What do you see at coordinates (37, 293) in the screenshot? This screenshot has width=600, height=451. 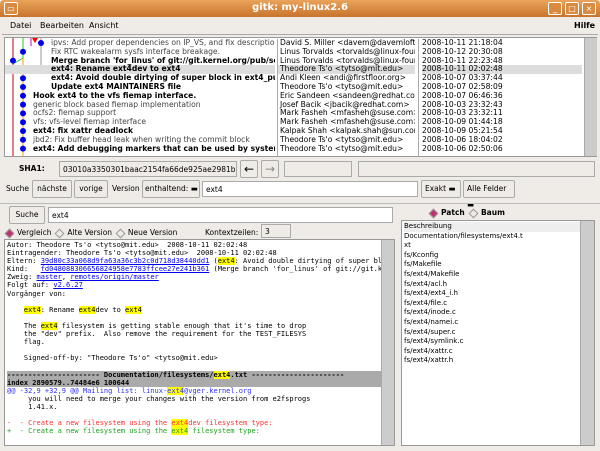 I see `precedes-label: Vorgänger von:` at bounding box center [37, 293].